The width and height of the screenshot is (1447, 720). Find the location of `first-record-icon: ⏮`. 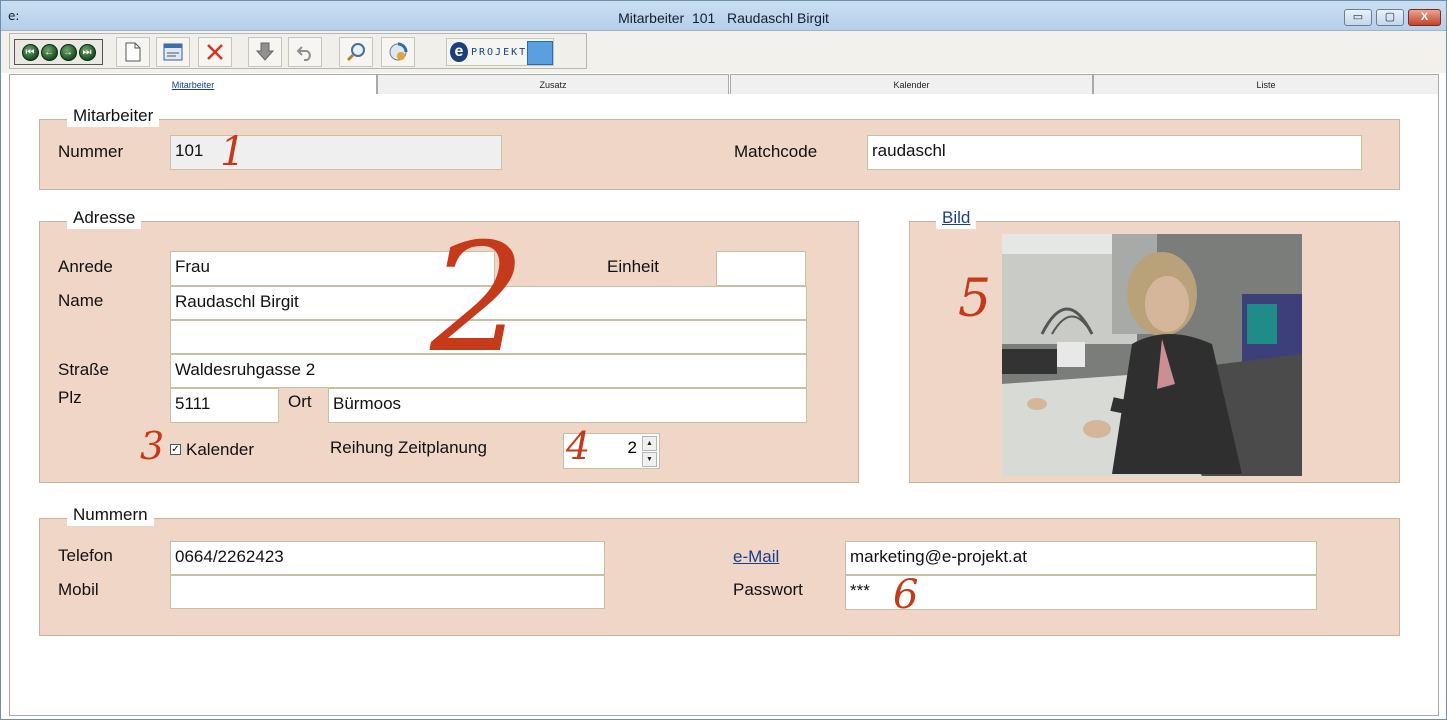

first-record-icon: ⏮ is located at coordinates (30, 52).